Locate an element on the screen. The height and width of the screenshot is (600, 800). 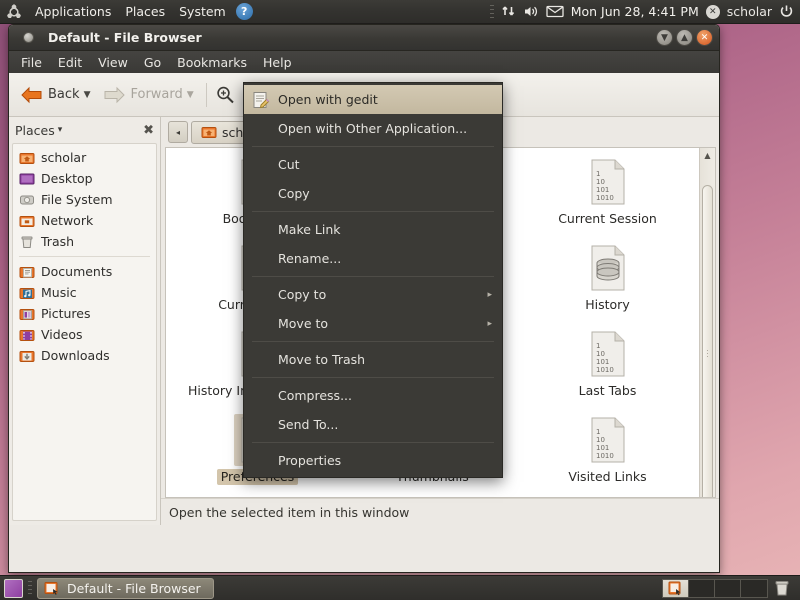
downloads-folder-icon is located at coordinates (27, 356).